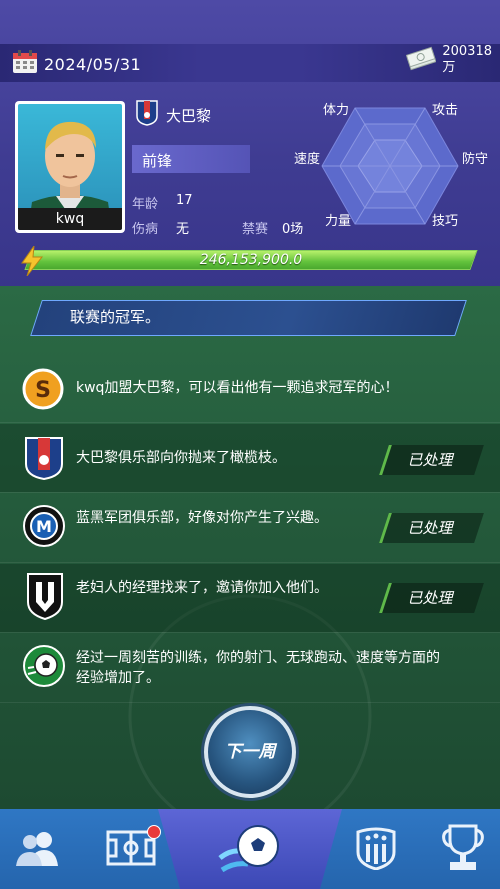 This screenshot has width=500, height=889. I want to click on next-week-button: 下一周, so click(250, 752).